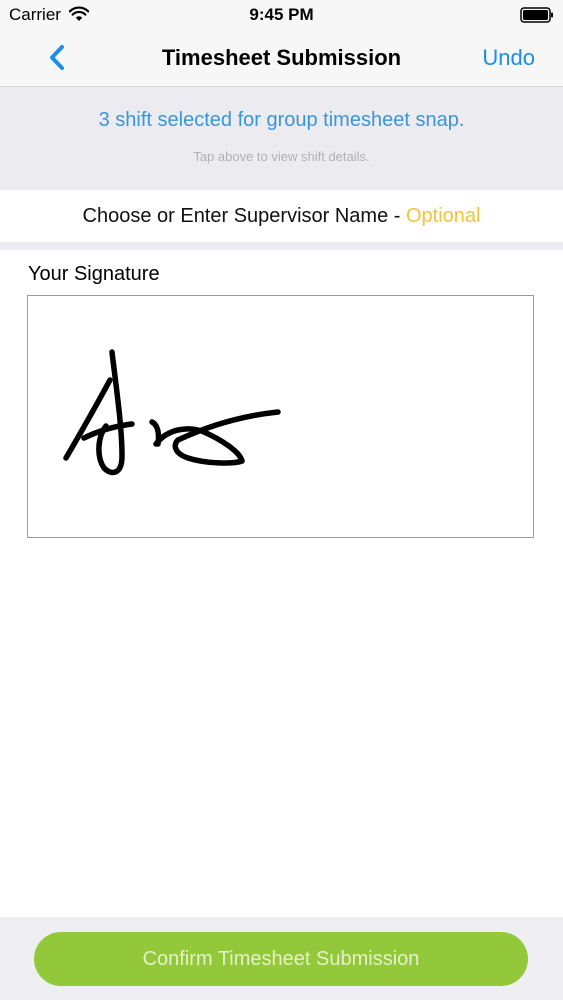  I want to click on page-title: Timesheet Submission, so click(281, 57).